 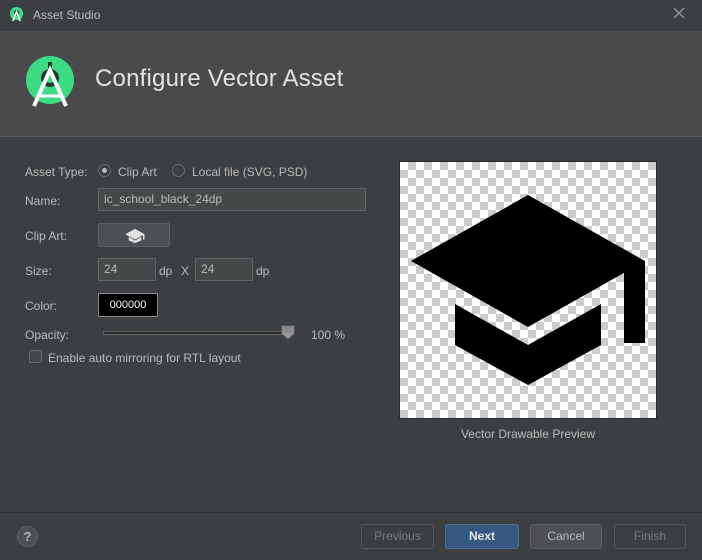 I want to click on opacity-value: 100 %, so click(x=328, y=335).